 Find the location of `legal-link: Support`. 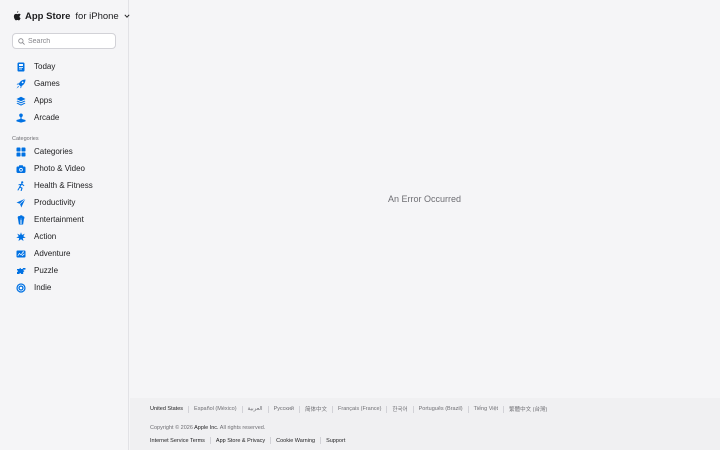

legal-link: Support is located at coordinates (335, 441).